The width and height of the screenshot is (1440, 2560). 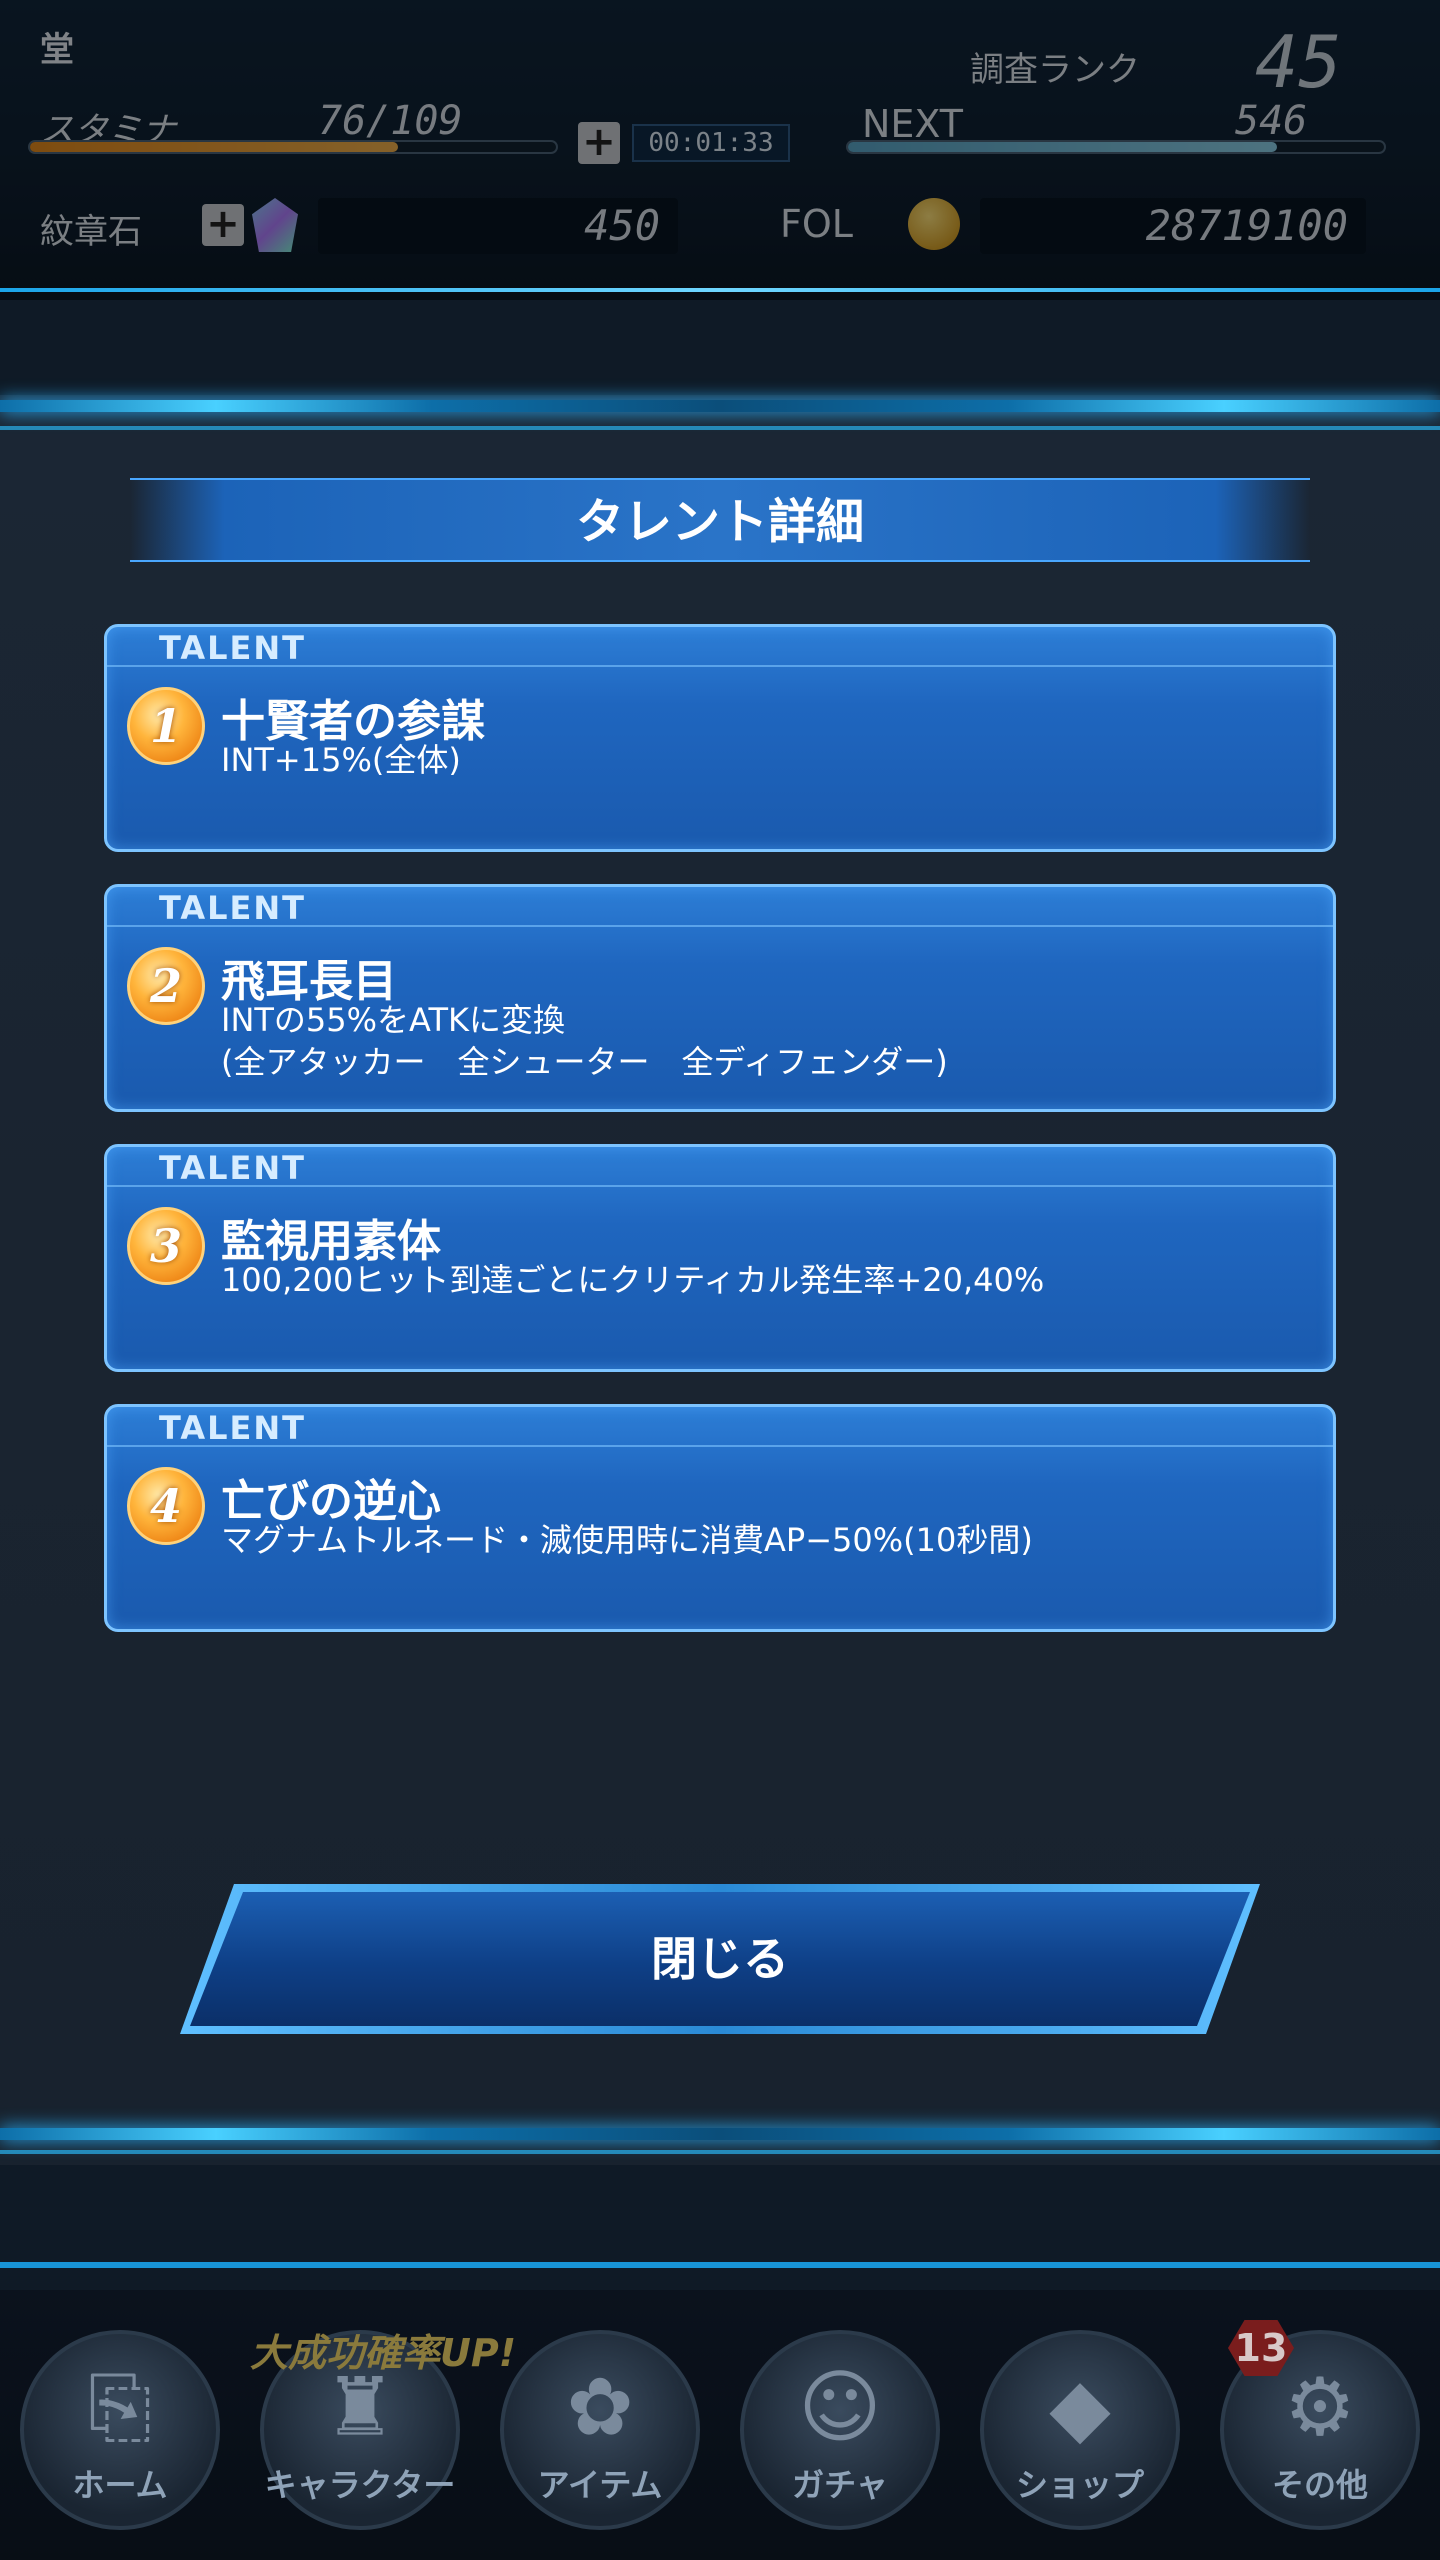 What do you see at coordinates (1062, 147) in the screenshot?
I see `exp-bar-fill` at bounding box center [1062, 147].